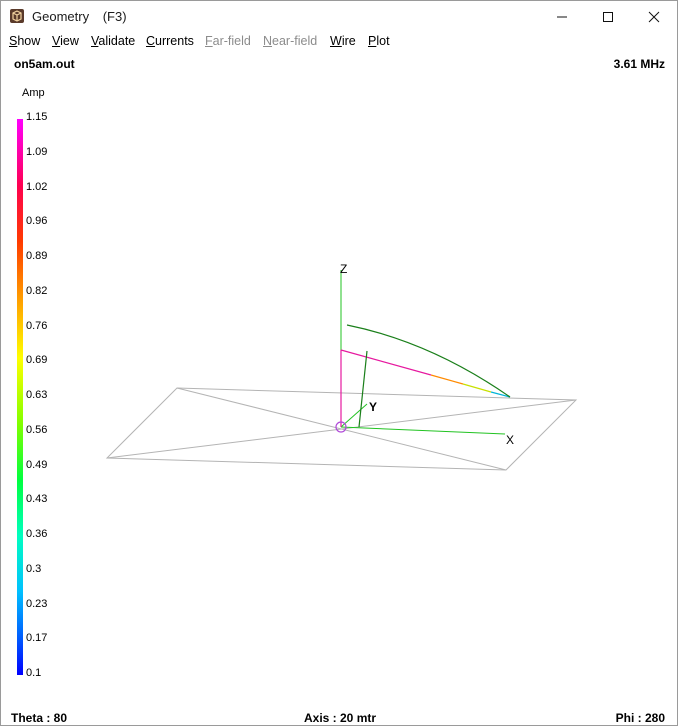 This screenshot has width=678, height=726. What do you see at coordinates (343, 41) in the screenshot?
I see `menu-wire: Wire` at bounding box center [343, 41].